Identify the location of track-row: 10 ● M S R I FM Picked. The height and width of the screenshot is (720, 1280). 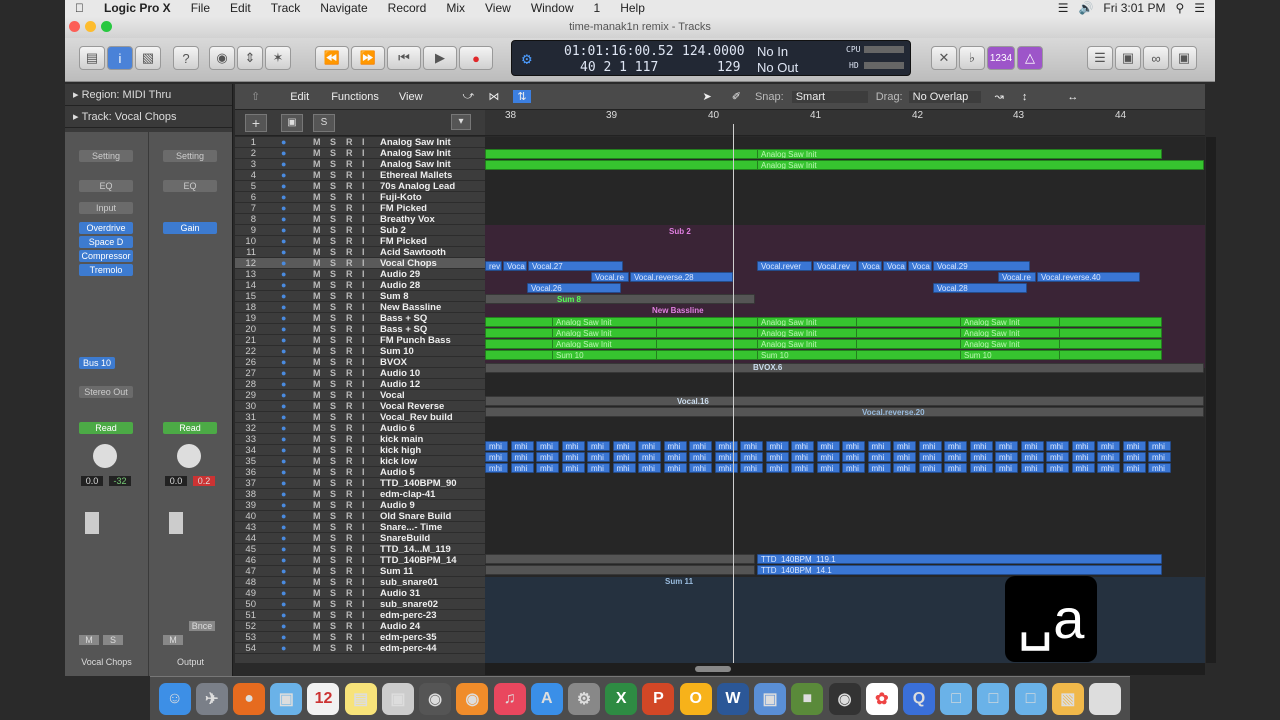
(360, 241).